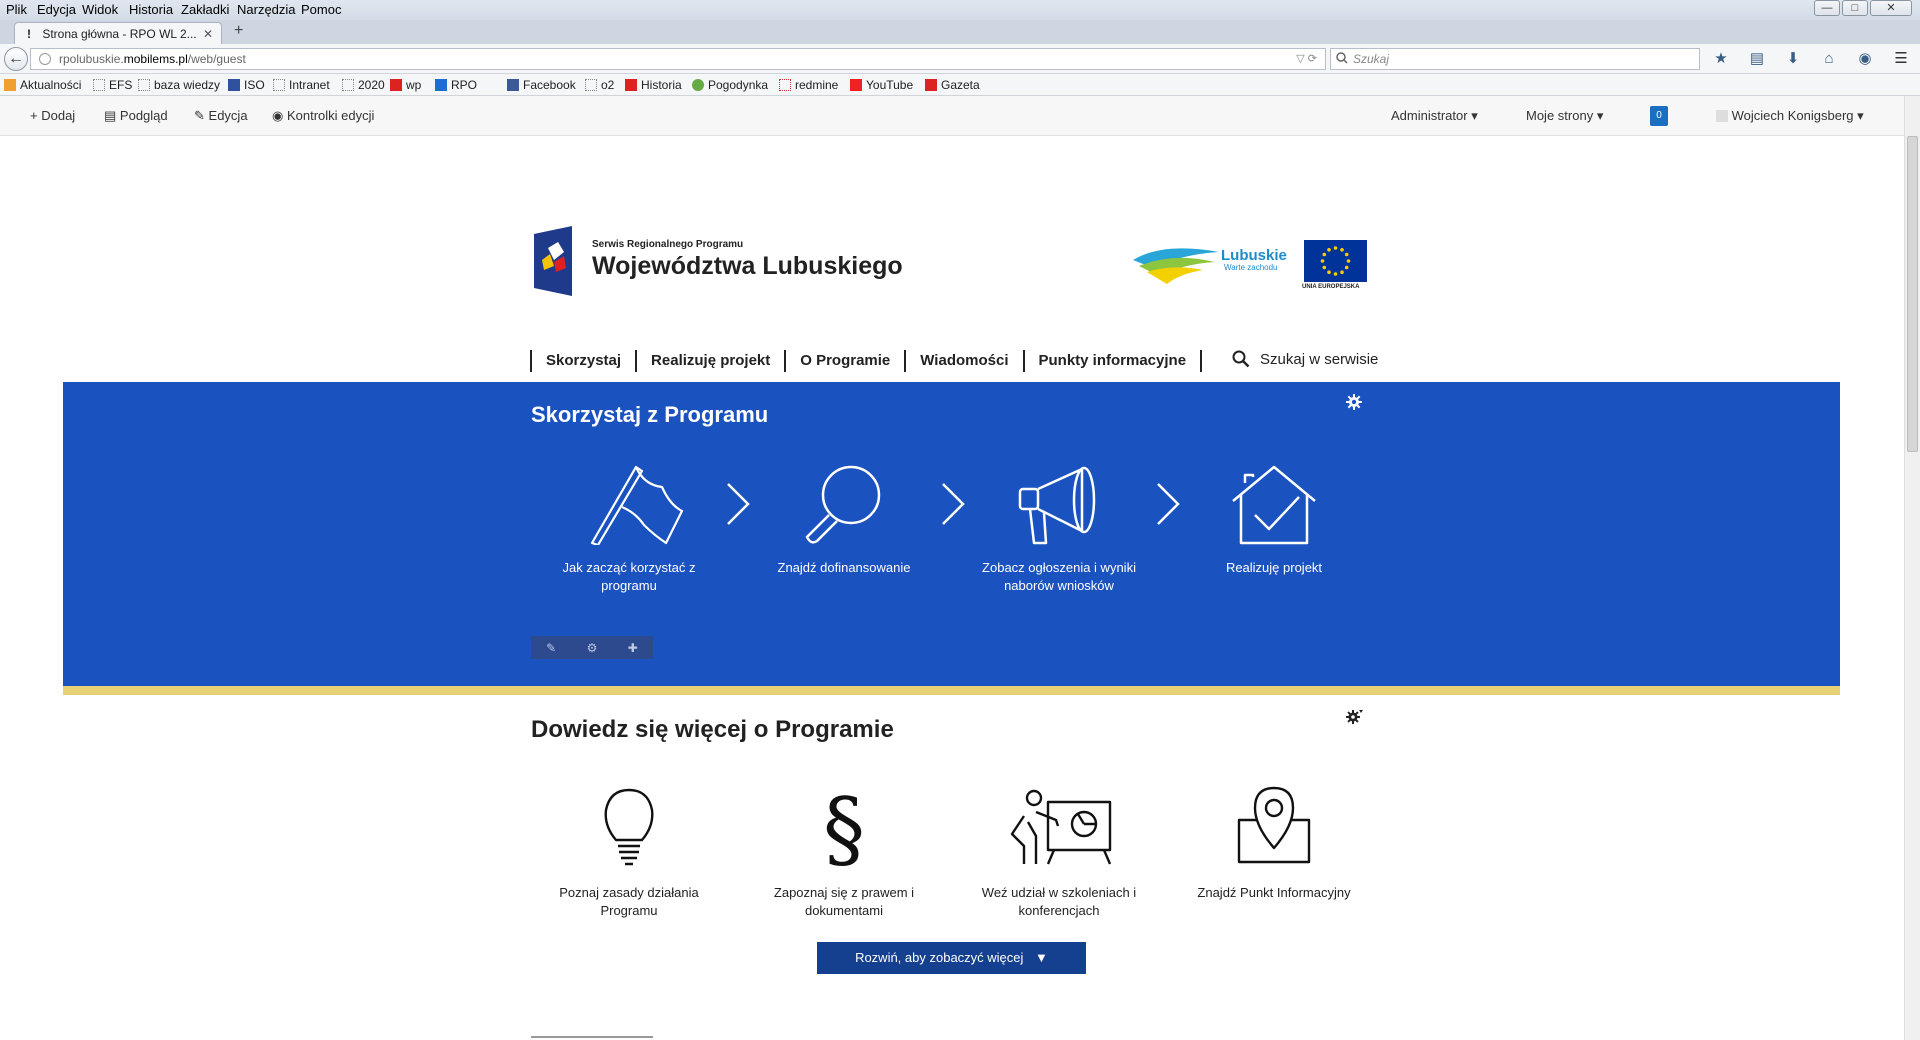 Image resolution: width=1920 pixels, height=1040 pixels. Describe the element at coordinates (808, 85) in the screenshot. I see `bookmark-redmine: redmine` at that location.